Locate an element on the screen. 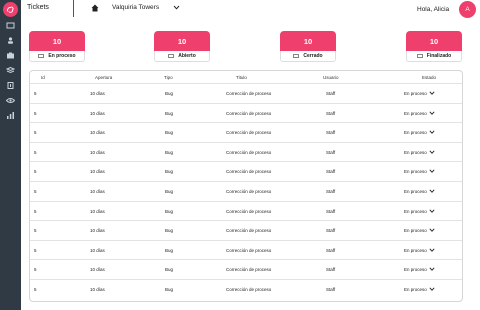  projects-icon is located at coordinates (10, 55).